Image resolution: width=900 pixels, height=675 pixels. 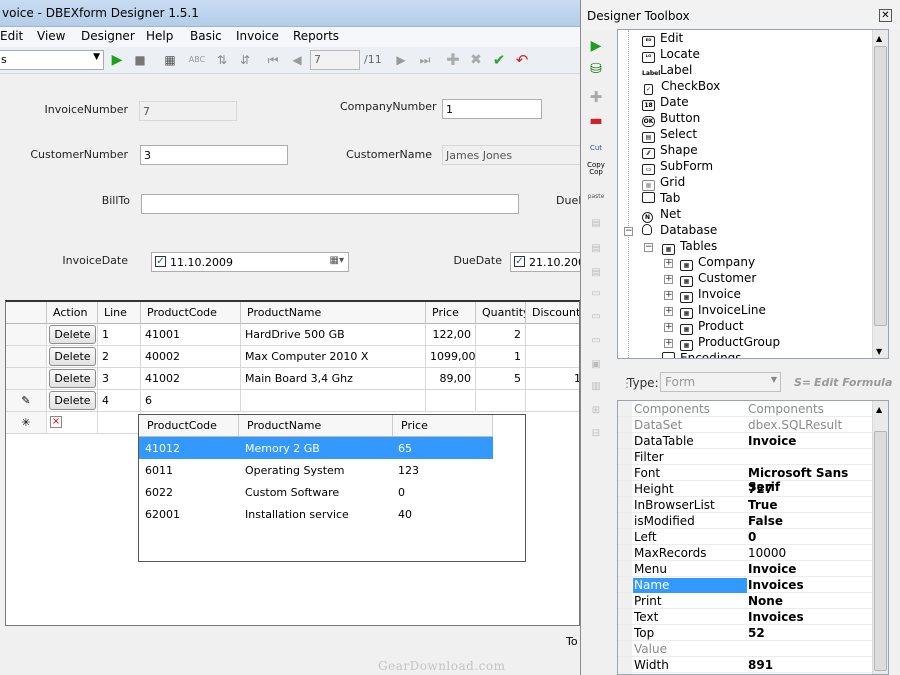 I want to click on cell-line: 1, so click(x=119, y=335).